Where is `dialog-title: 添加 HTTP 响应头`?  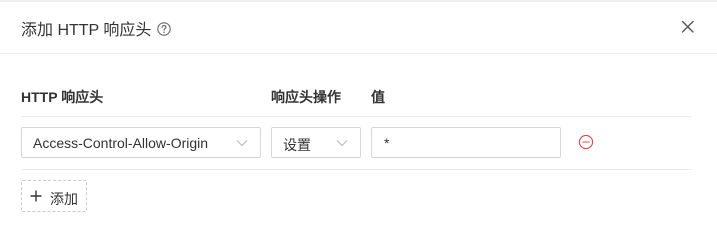
dialog-title: 添加 HTTP 响应头 is located at coordinates (96, 28).